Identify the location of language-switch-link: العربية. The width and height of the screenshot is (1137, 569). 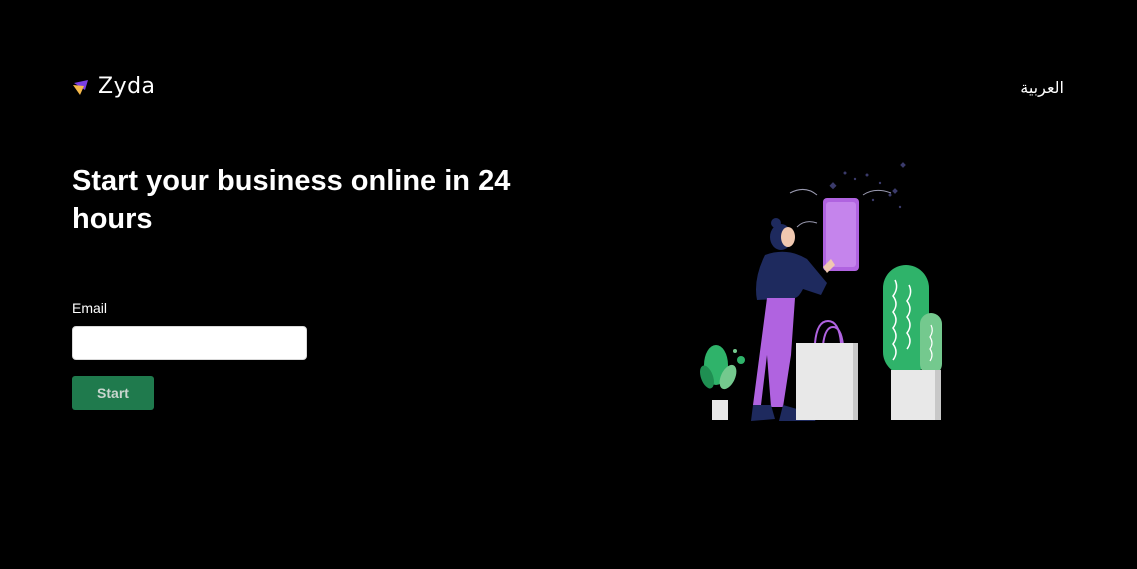
(1042, 88).